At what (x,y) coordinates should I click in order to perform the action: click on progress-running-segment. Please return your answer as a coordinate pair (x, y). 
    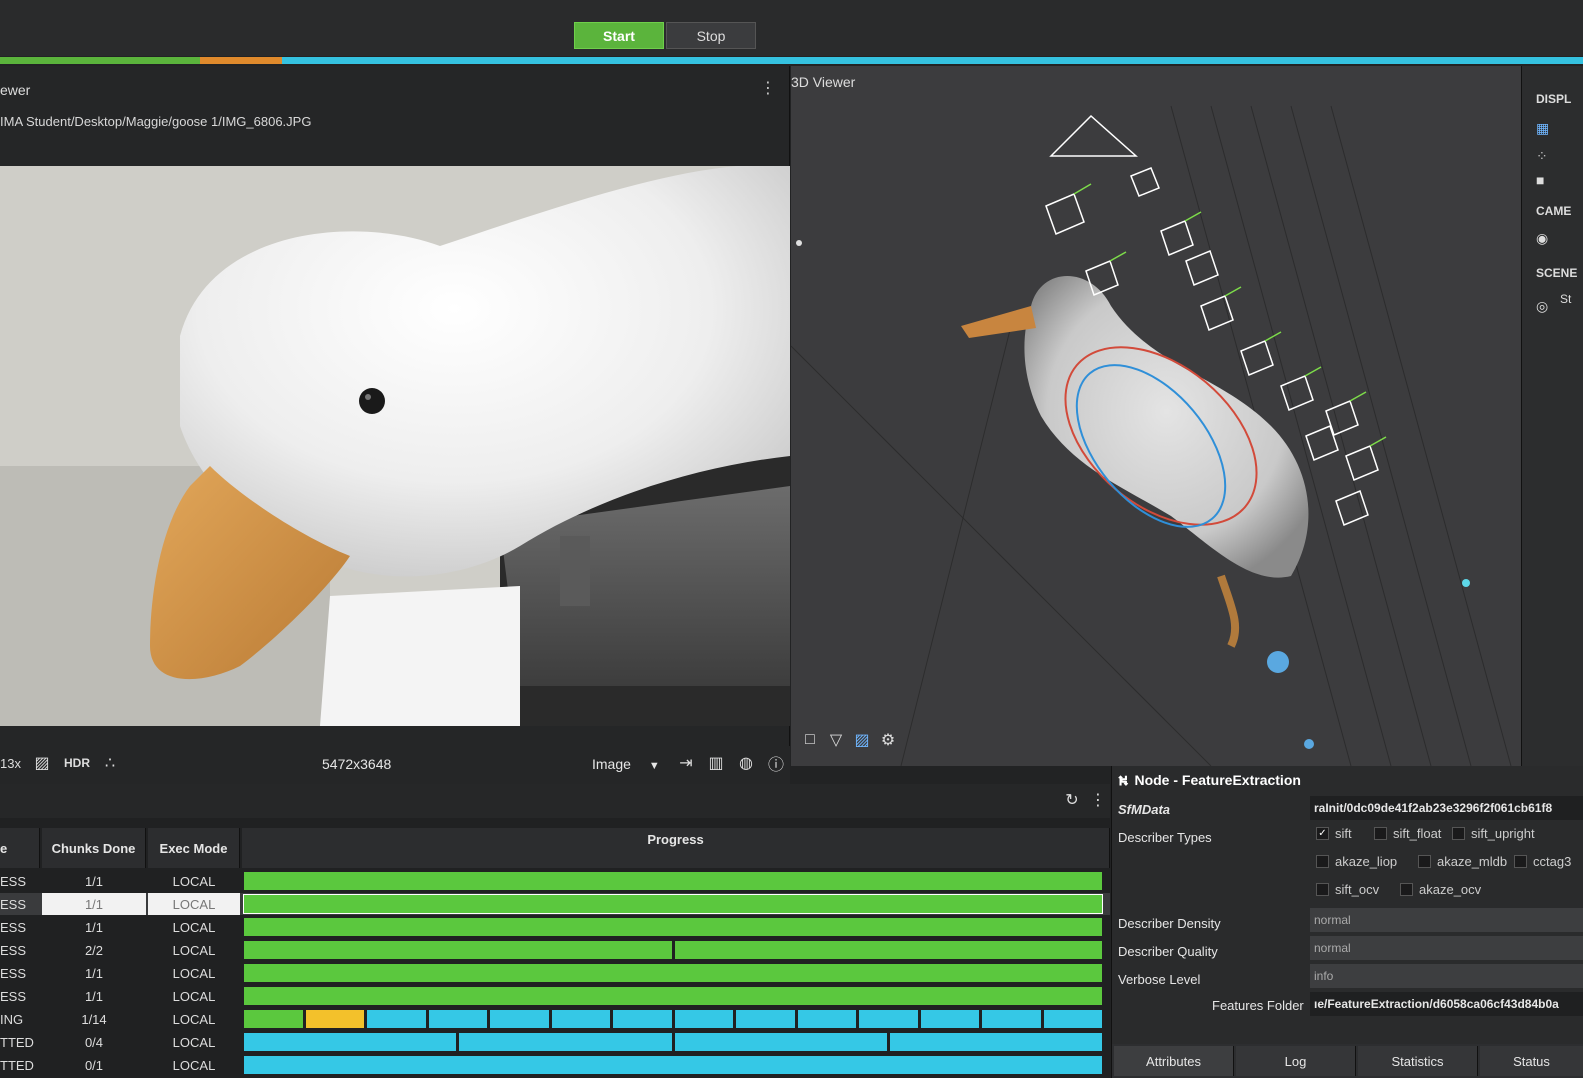
    Looking at the image, I should click on (241, 60).